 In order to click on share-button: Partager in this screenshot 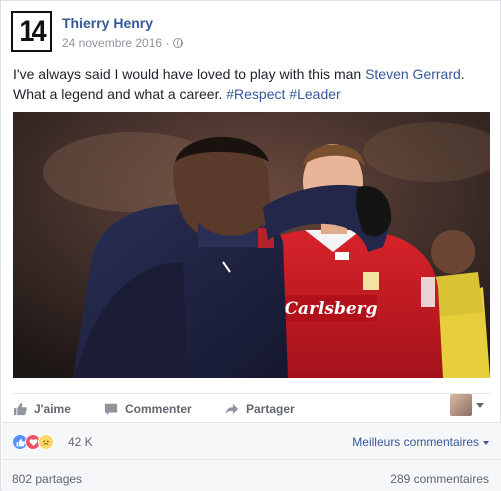, I will do `click(260, 409)`.